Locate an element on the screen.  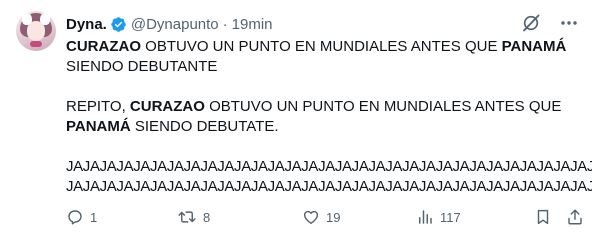
heart-icon is located at coordinates (311, 217).